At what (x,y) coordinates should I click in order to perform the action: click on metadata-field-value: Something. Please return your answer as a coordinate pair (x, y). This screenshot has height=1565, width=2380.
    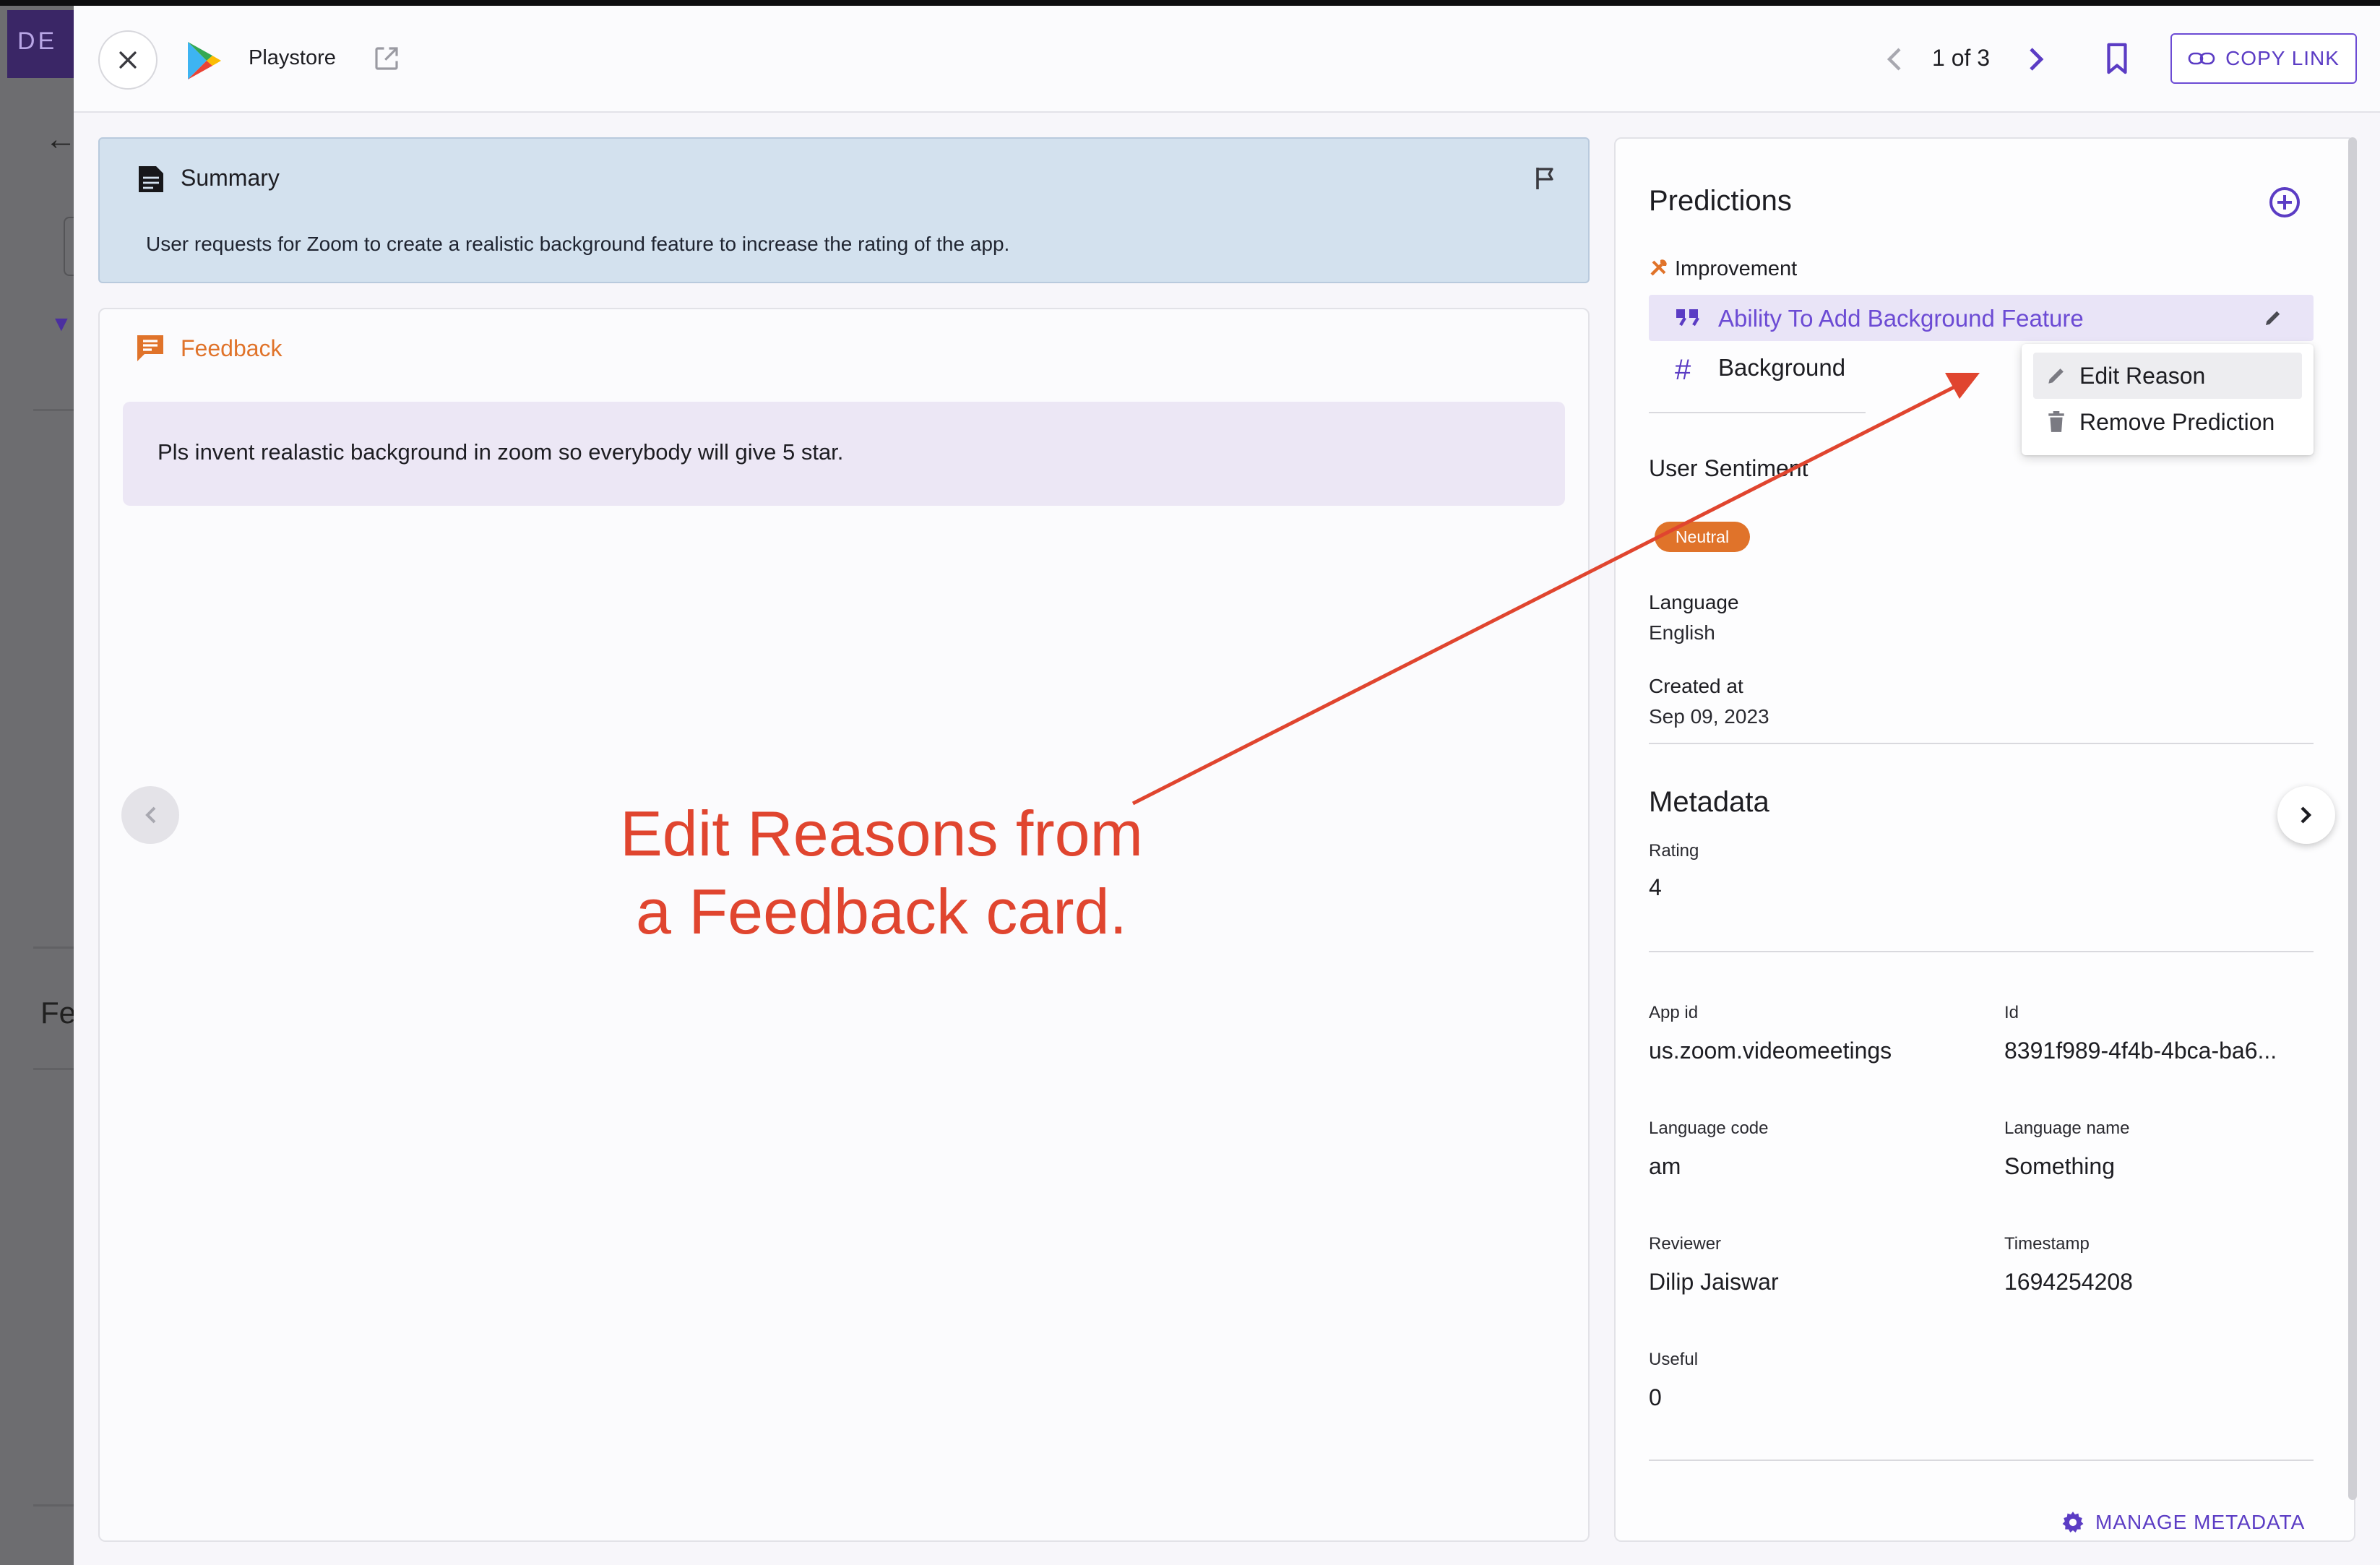
    Looking at the image, I should click on (2059, 1166).